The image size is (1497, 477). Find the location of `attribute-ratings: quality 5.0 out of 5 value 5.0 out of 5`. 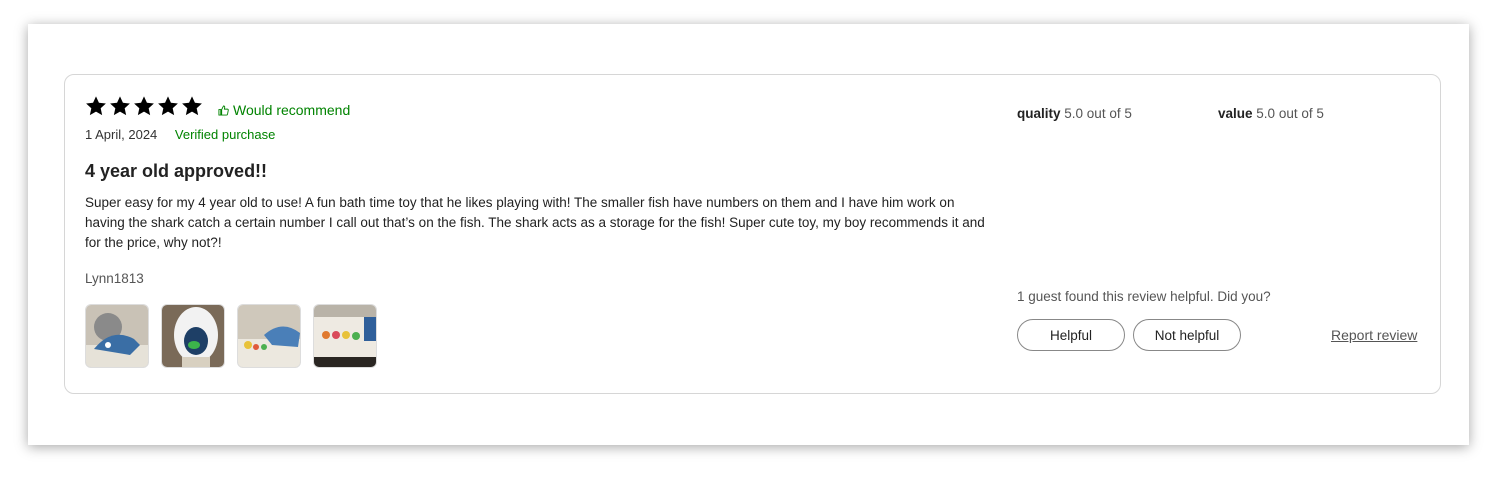

attribute-ratings: quality 5.0 out of 5 value 5.0 out of 5 is located at coordinates (1218, 113).